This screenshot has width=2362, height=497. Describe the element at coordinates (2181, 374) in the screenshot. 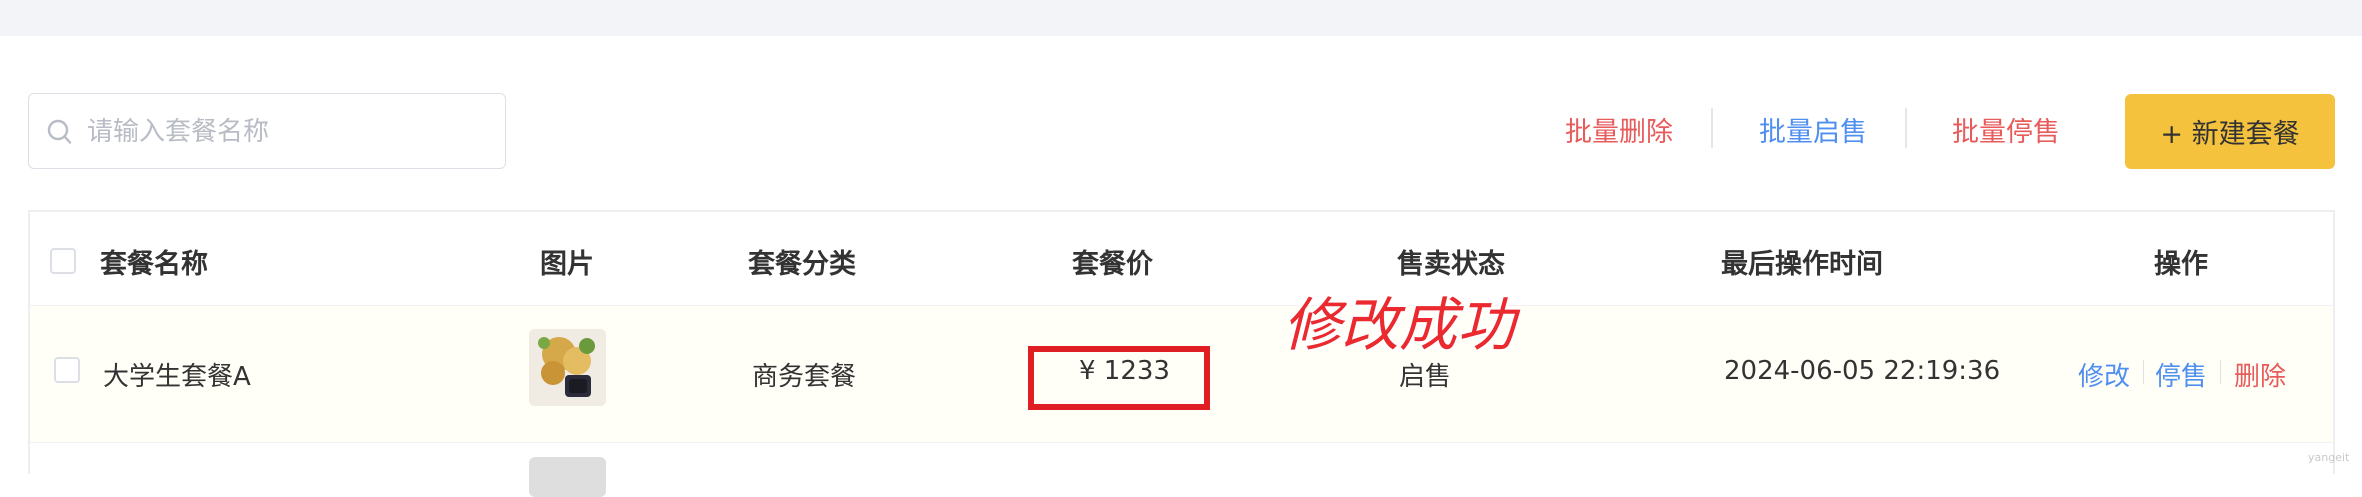

I see `toggle-sale-button: 停售` at that location.